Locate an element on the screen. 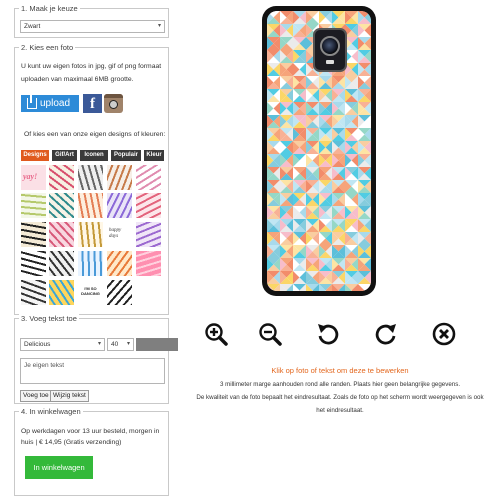  upload-button: upload is located at coordinates (50, 103).